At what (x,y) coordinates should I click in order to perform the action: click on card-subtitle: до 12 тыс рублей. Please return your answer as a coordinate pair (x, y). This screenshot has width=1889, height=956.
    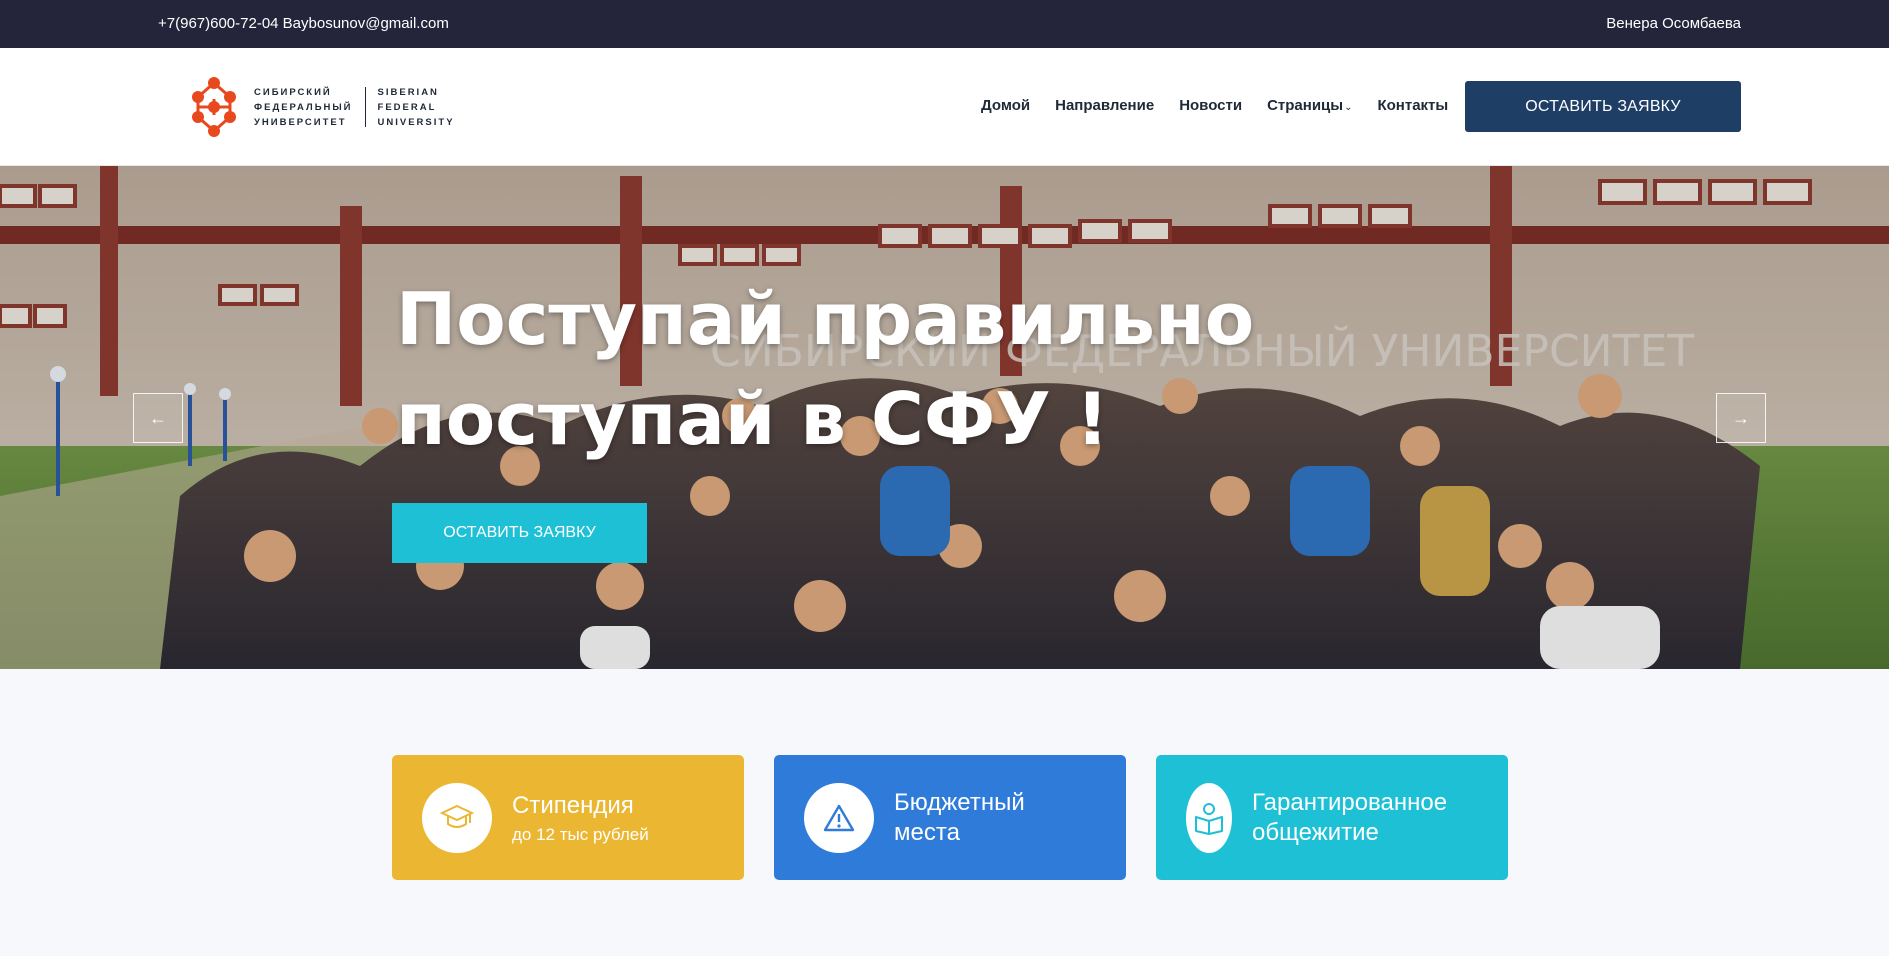
    Looking at the image, I should click on (580, 834).